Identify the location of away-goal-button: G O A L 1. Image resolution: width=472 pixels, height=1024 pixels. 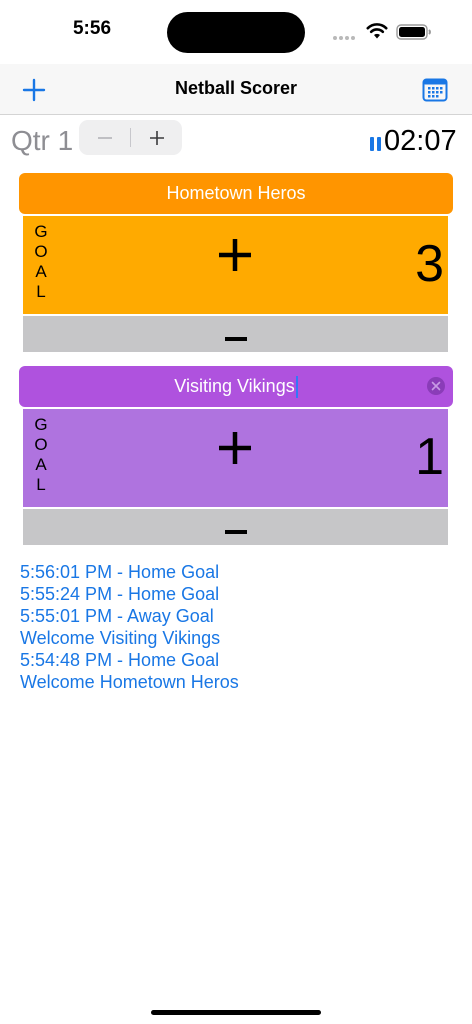
(235, 458).